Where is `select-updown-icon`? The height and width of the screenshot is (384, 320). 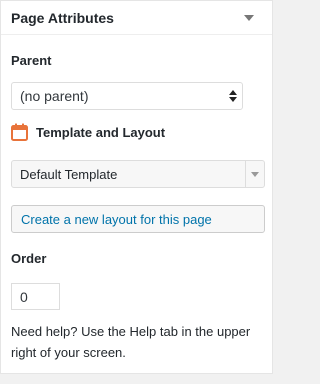
select-updown-icon is located at coordinates (233, 96).